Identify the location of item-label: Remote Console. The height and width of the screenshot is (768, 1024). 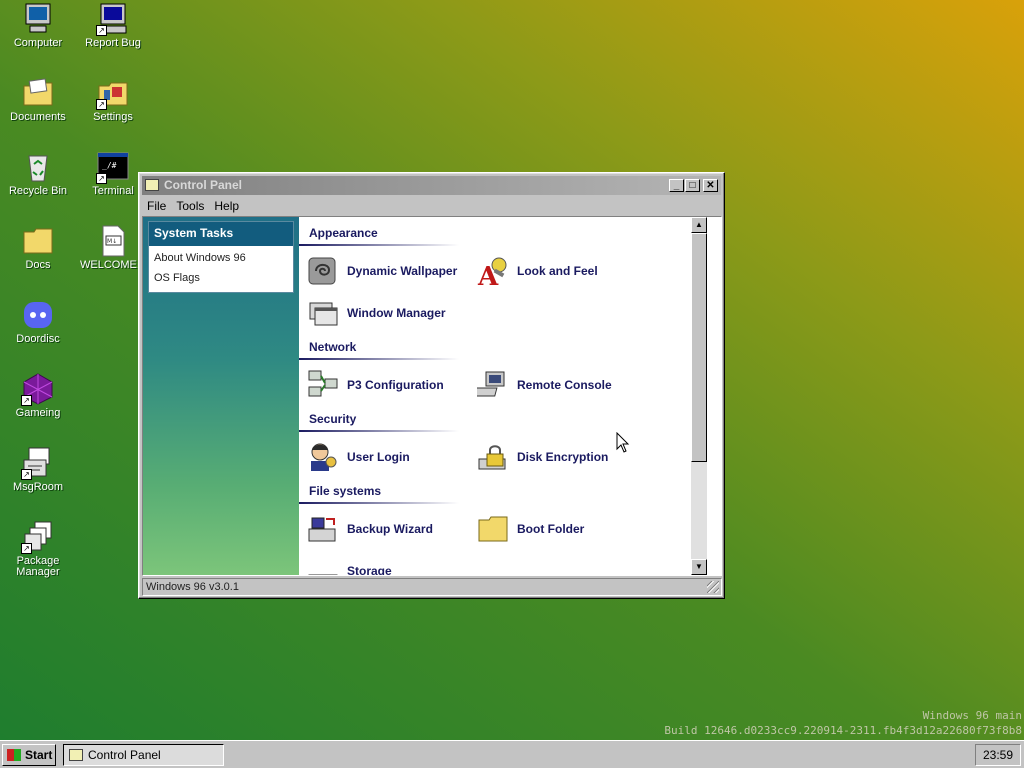
(564, 385).